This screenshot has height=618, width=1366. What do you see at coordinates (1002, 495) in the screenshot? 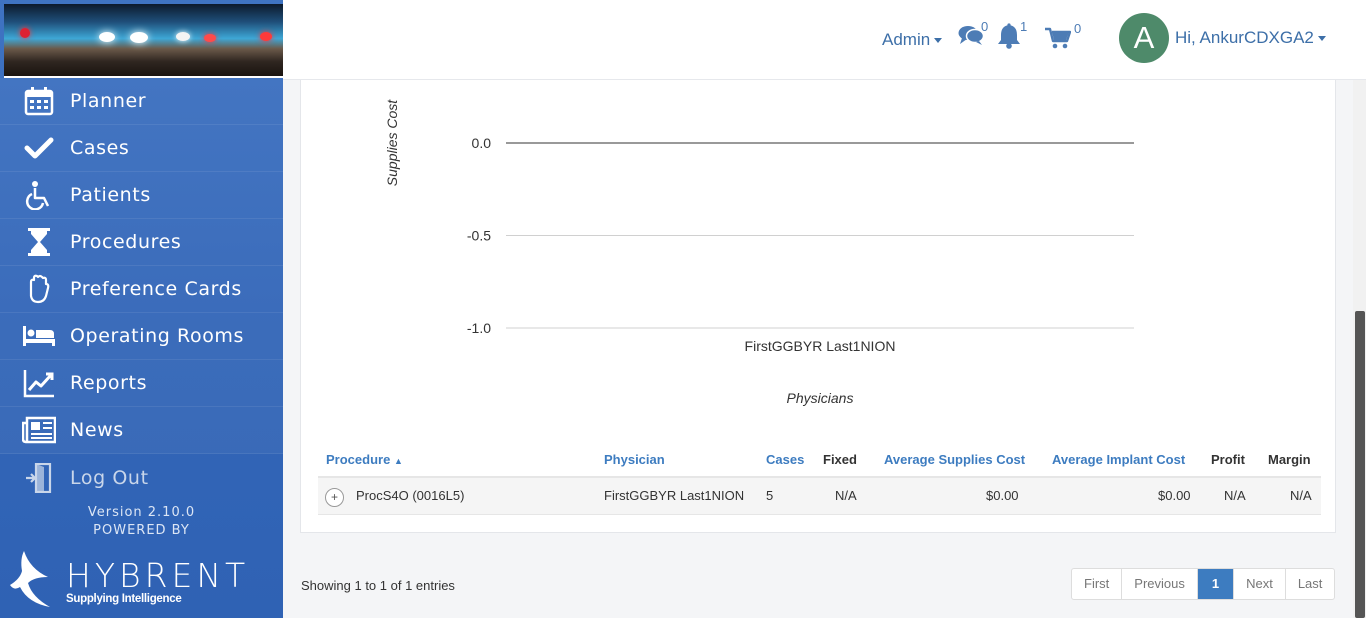
I see `cell-avg-supplies-cost: $0.00` at bounding box center [1002, 495].